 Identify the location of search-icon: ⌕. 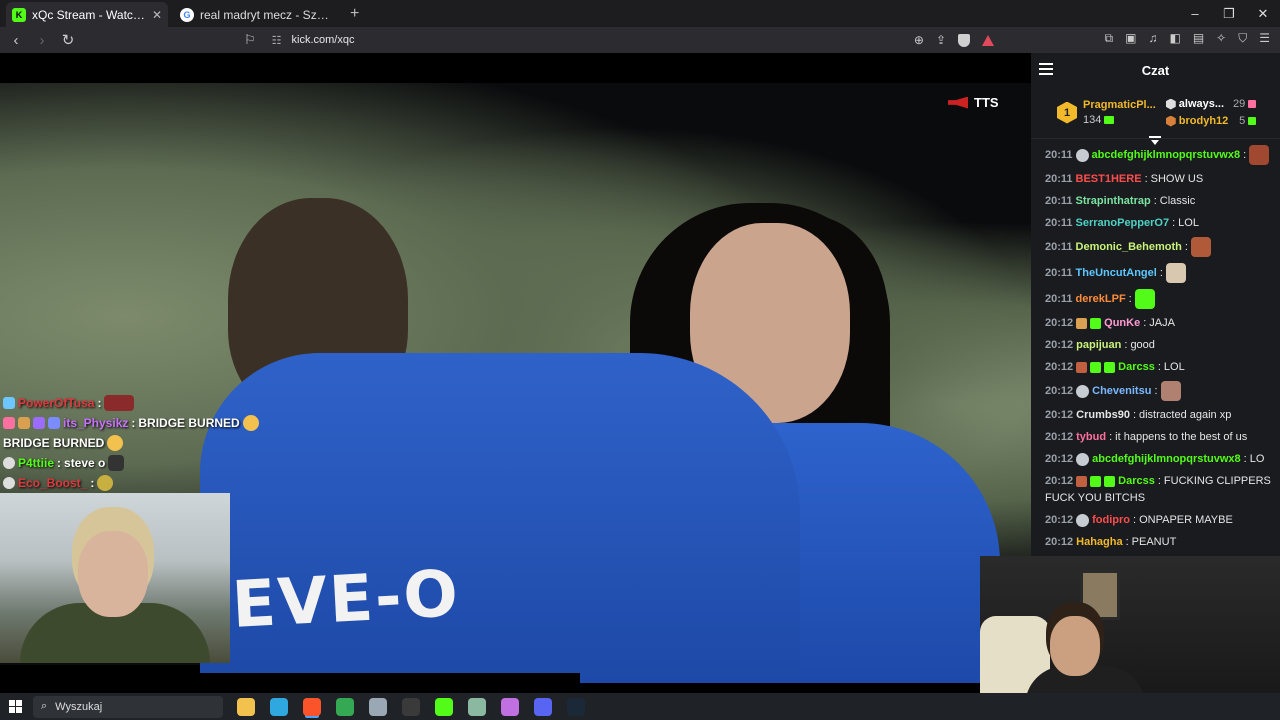
(44, 706).